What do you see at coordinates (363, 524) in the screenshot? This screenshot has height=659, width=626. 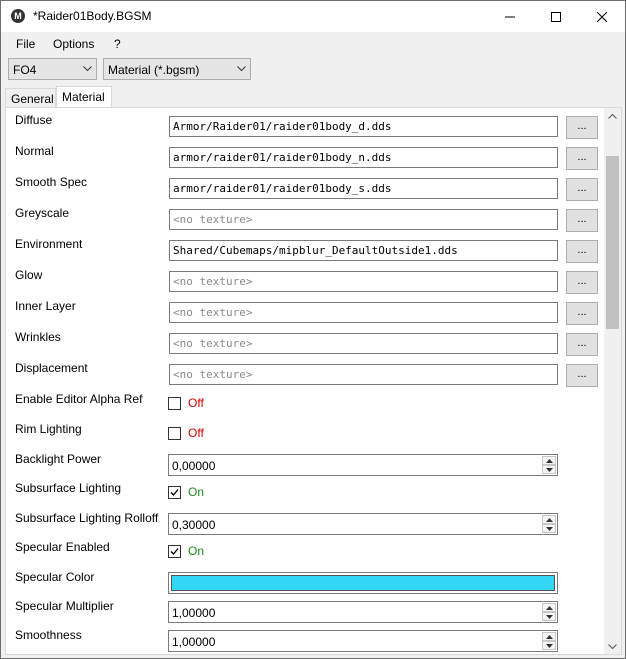 I see `subsurface-rolloff-spinbox: 0,30000` at bounding box center [363, 524].